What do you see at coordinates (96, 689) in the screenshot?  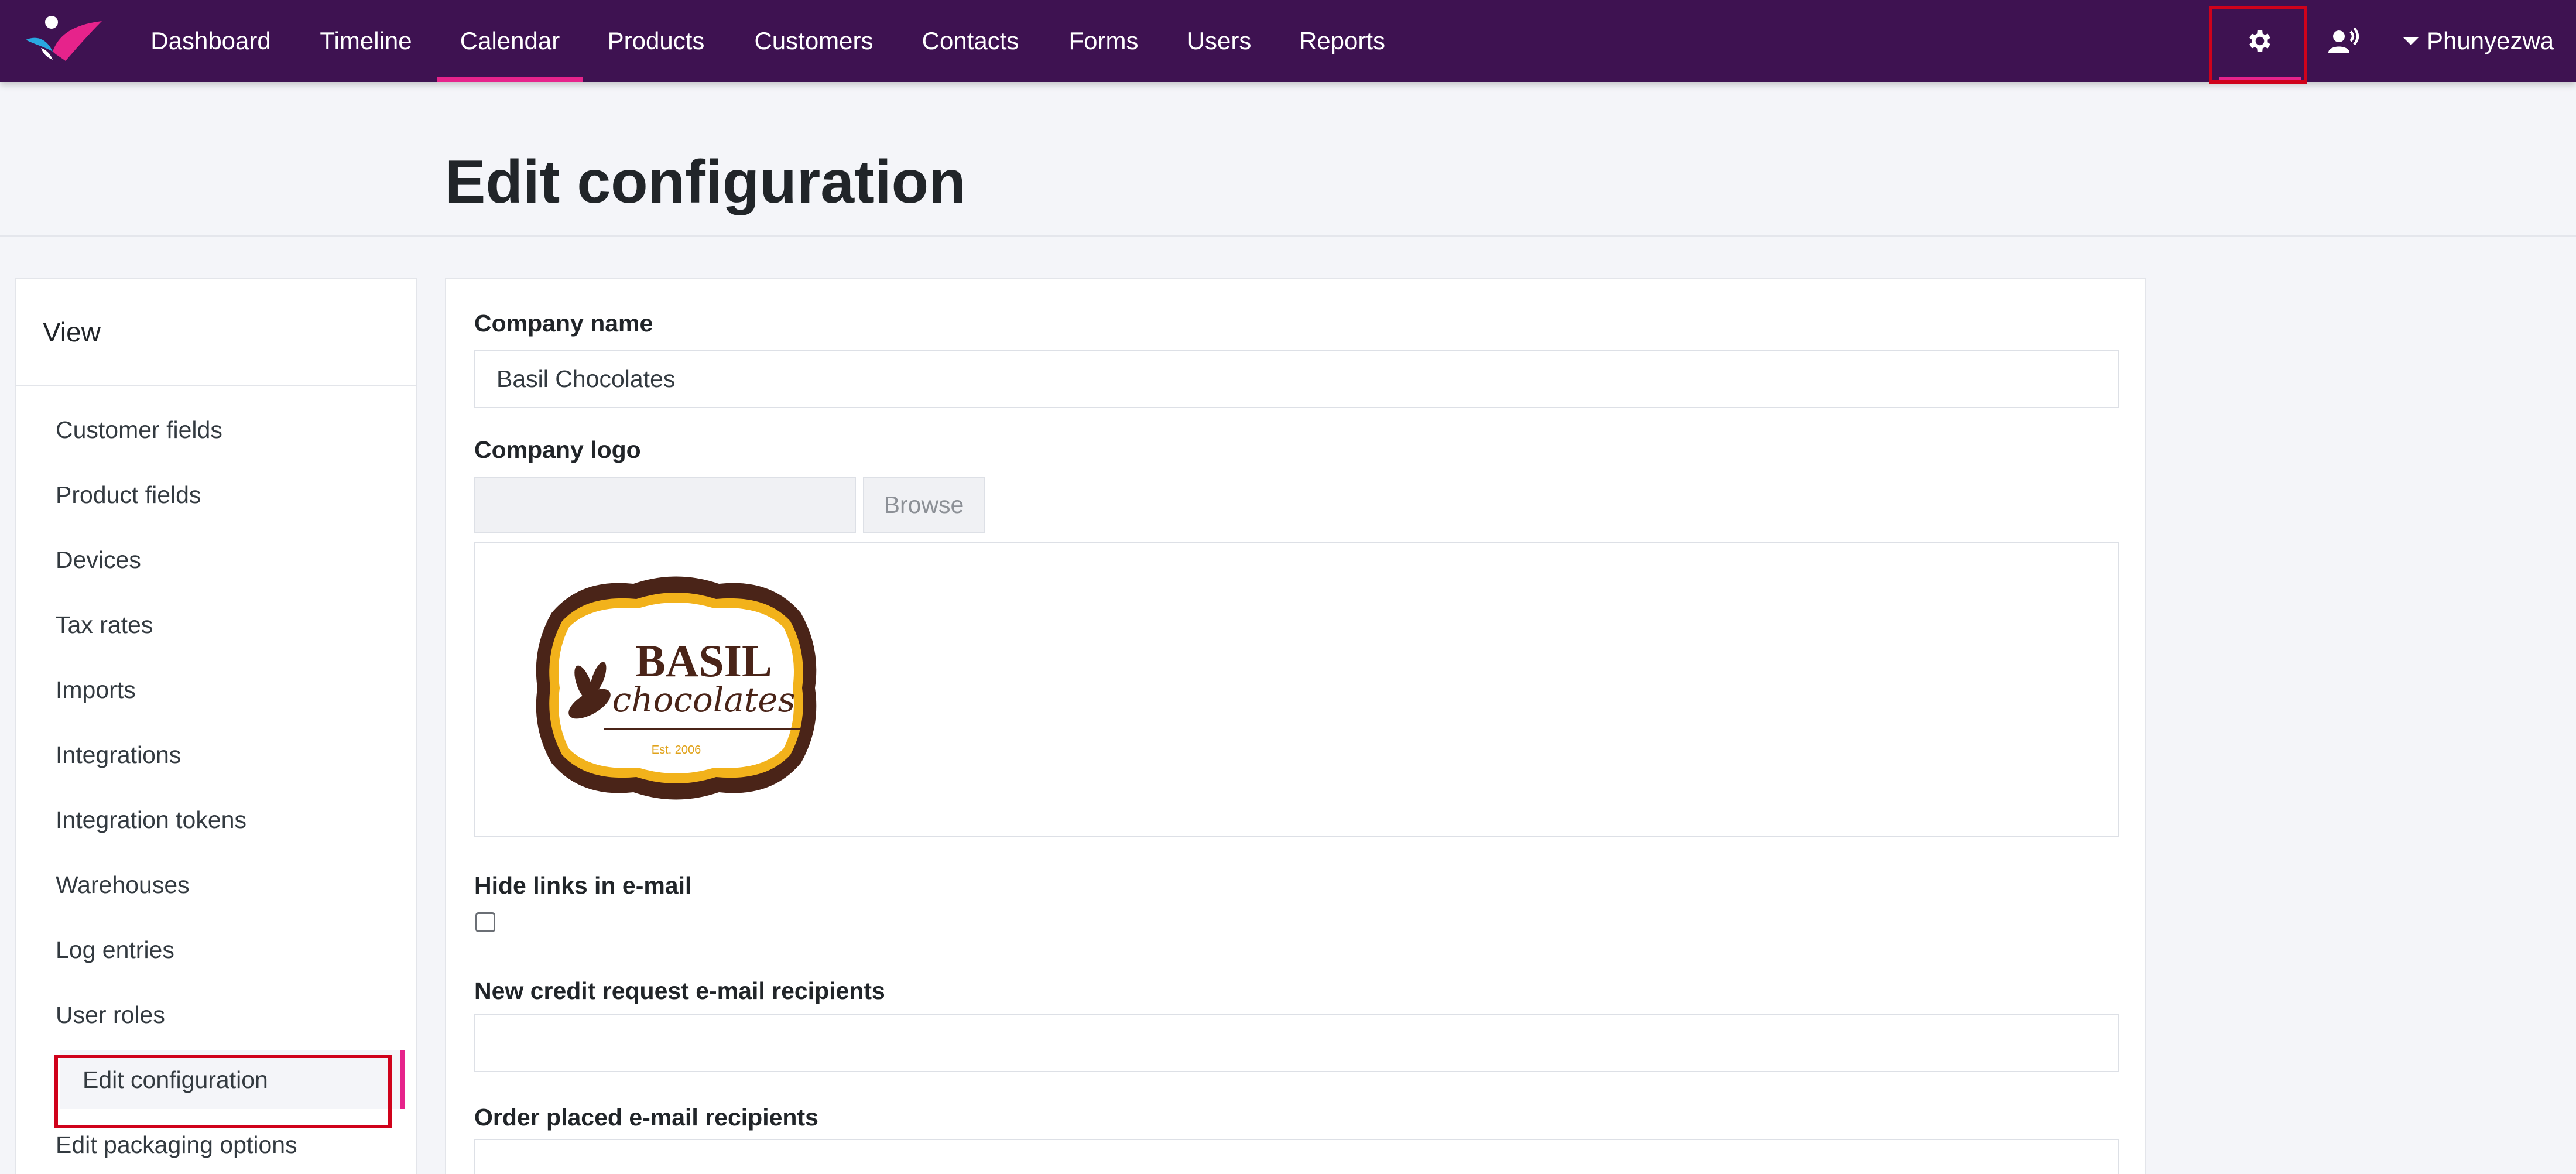 I see `sidebar-item-imports: Imports` at bounding box center [96, 689].